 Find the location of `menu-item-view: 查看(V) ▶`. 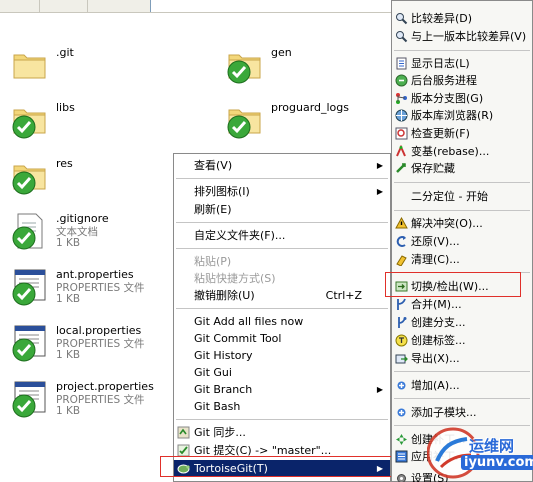

menu-item-view: 查看(V) ▶ is located at coordinates (282, 165).